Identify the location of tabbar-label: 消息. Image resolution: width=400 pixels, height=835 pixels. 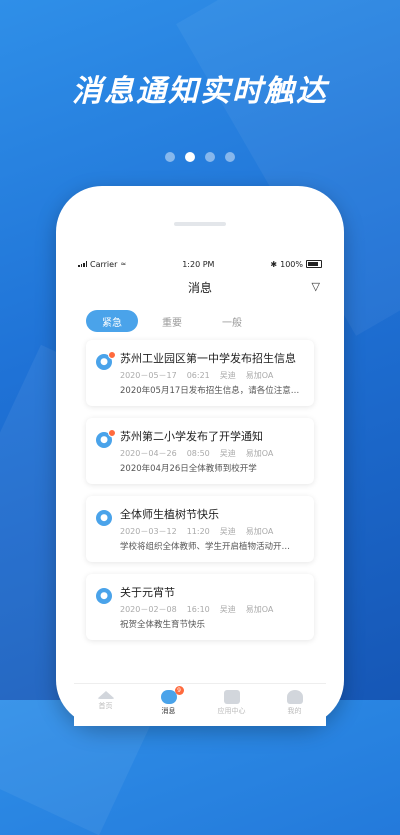
(168, 711).